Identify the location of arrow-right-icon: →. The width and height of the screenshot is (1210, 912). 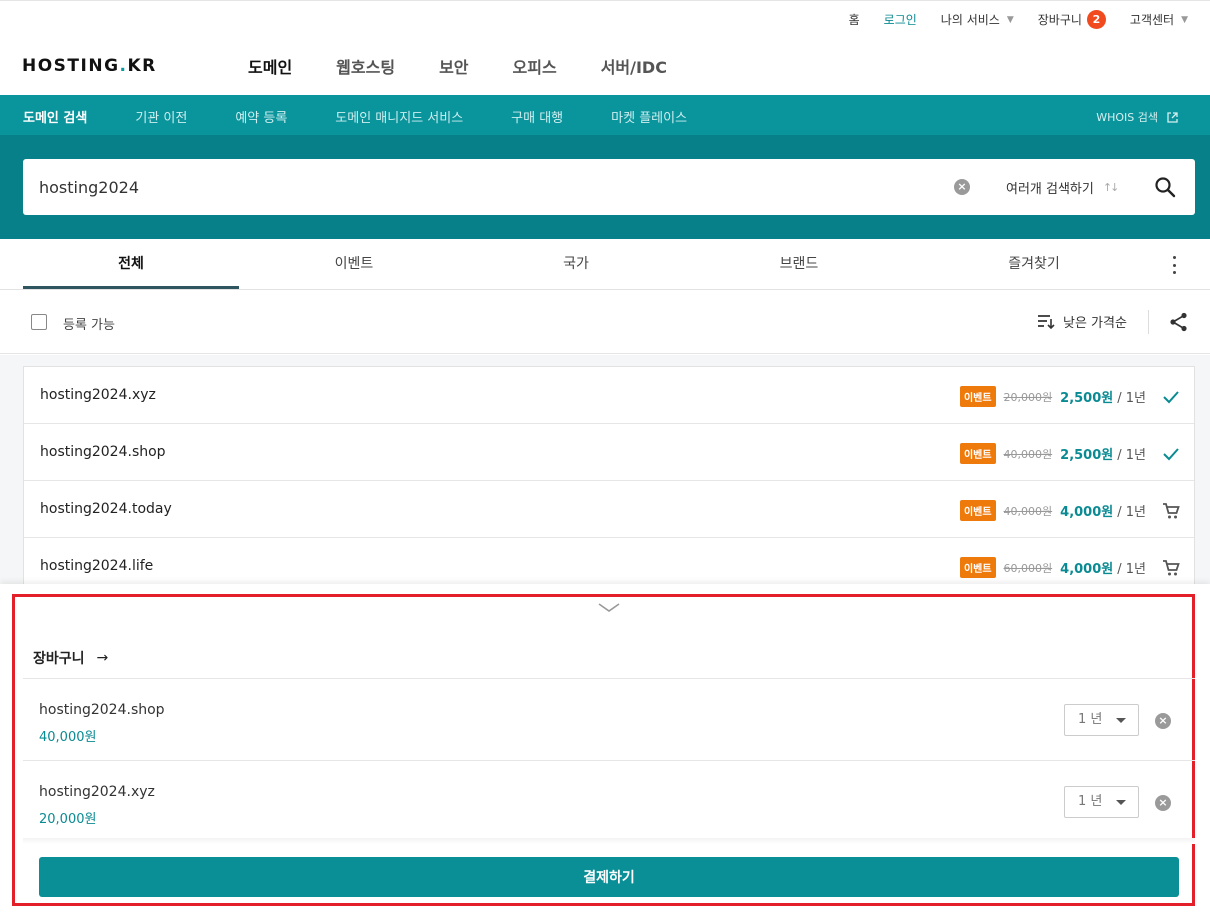
(102, 658).